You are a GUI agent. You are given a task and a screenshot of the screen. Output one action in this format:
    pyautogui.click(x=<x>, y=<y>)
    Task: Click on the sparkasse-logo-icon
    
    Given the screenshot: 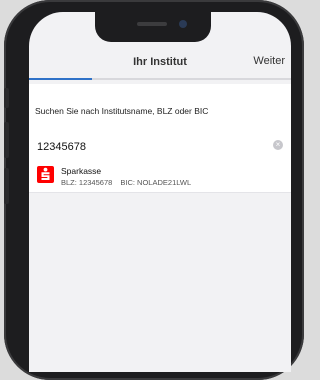 What is the action you would take?
    pyautogui.click(x=45, y=174)
    